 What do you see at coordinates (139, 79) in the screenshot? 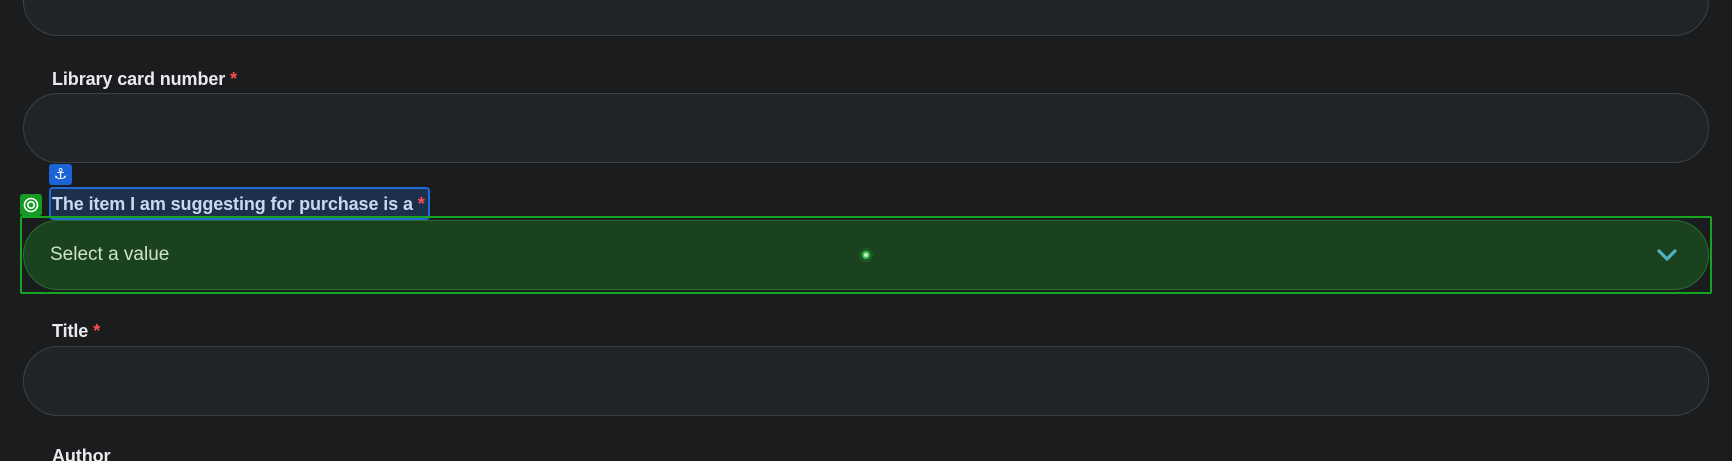
I see `library-card-label-text: Library card number` at bounding box center [139, 79].